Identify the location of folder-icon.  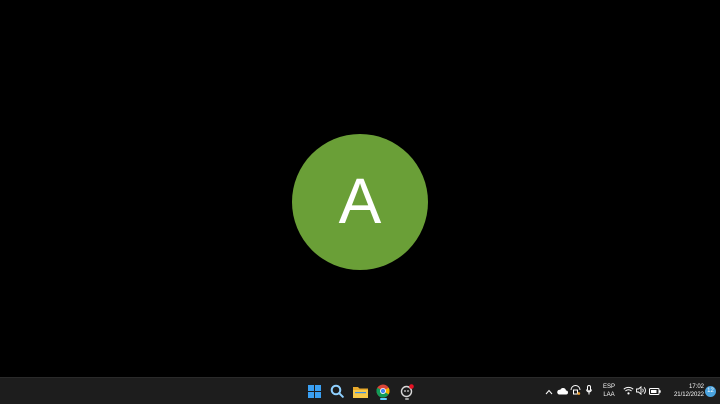
(360, 391).